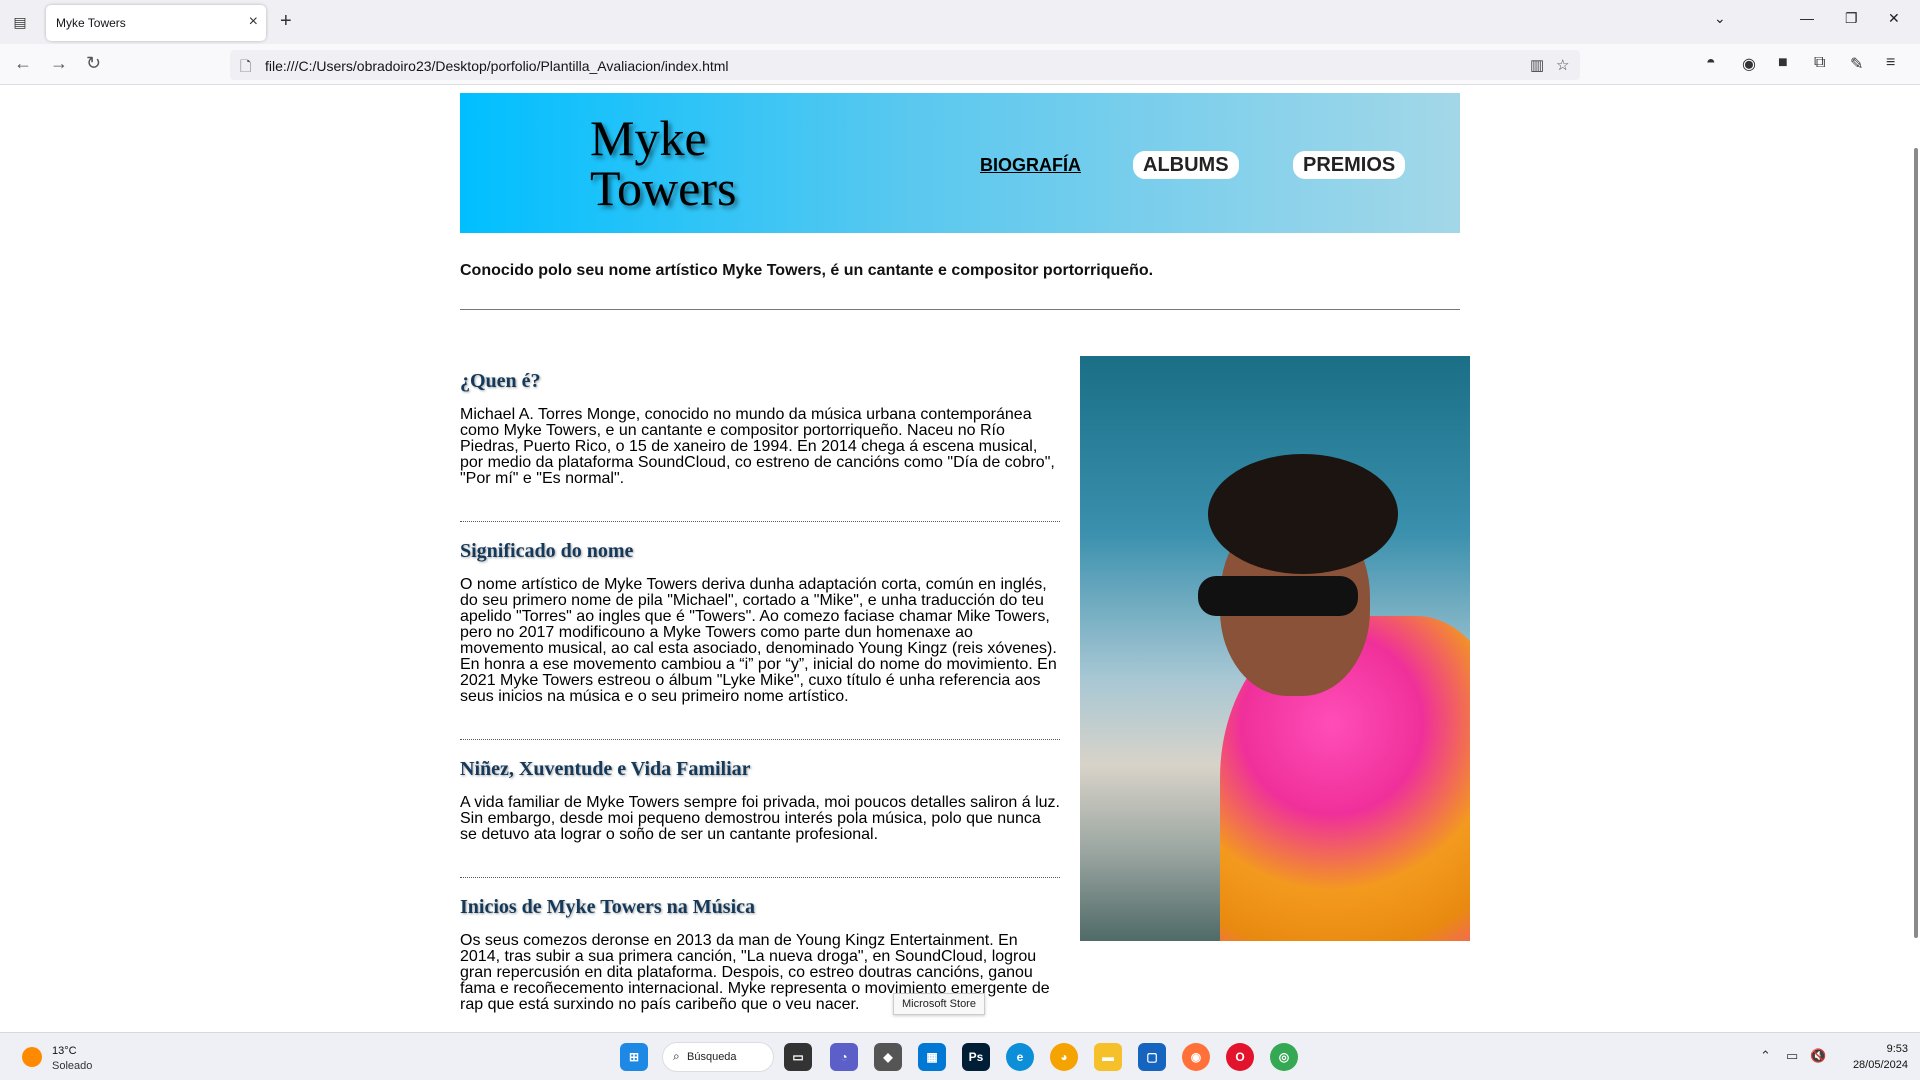 Image resolution: width=1920 pixels, height=1080 pixels. I want to click on microsoft-store-icon: ▦, so click(932, 1057).